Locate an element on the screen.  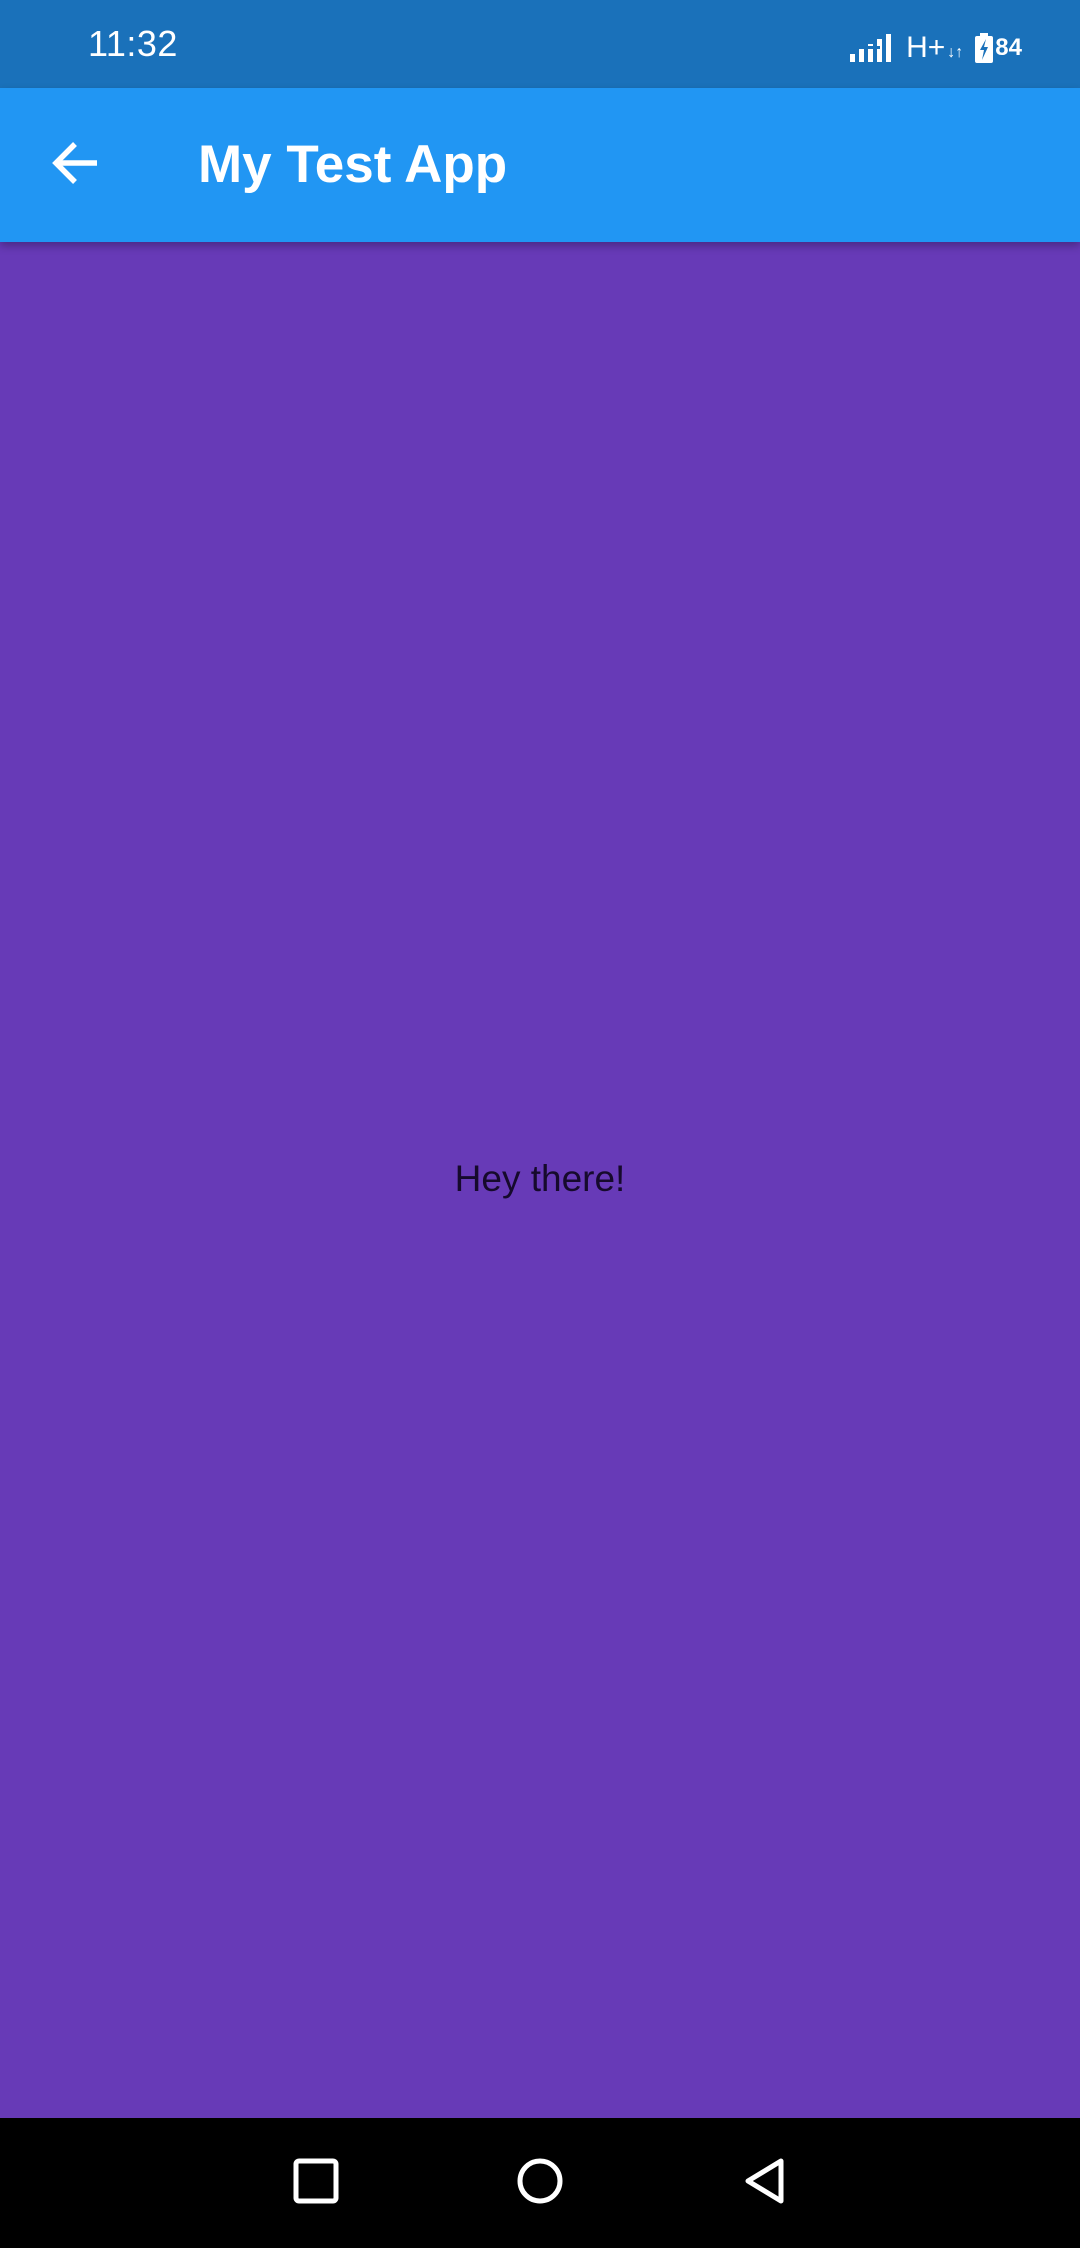
arrow-back-icon is located at coordinates (76, 165).